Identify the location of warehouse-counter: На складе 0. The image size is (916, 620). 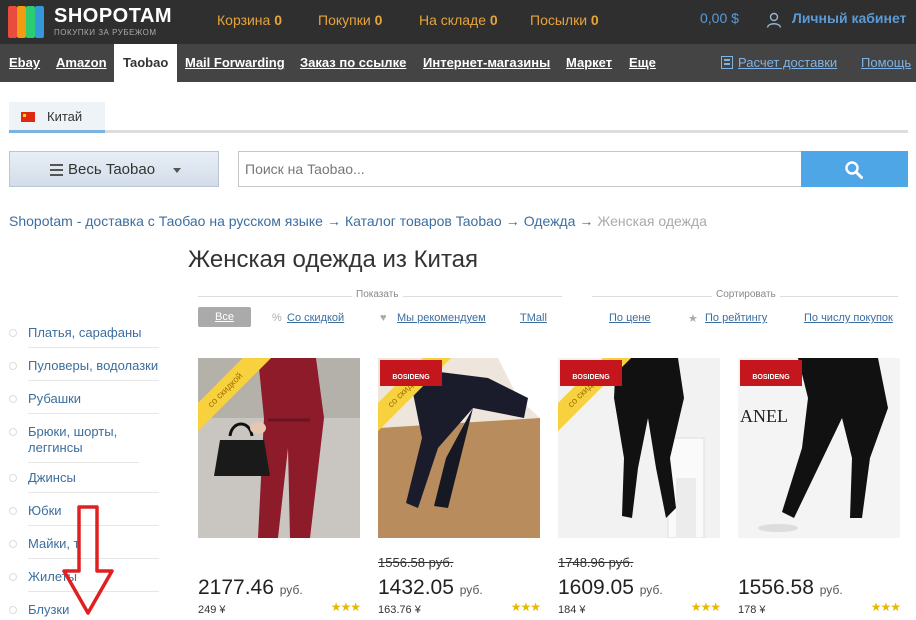
(458, 20).